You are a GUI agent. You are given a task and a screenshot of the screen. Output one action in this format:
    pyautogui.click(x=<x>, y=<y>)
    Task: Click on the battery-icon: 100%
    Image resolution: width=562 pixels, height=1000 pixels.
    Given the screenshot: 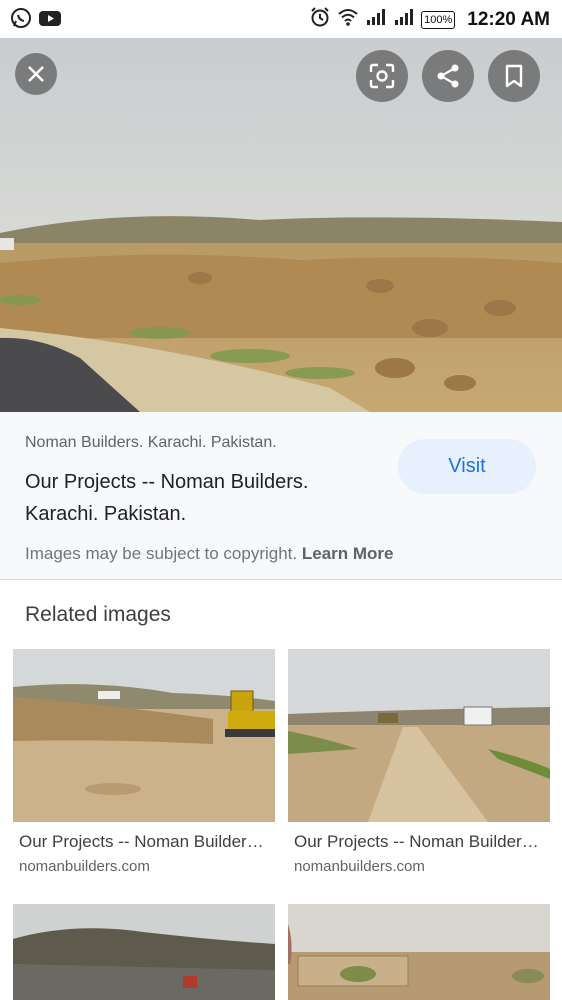 What is the action you would take?
    pyautogui.click(x=438, y=19)
    